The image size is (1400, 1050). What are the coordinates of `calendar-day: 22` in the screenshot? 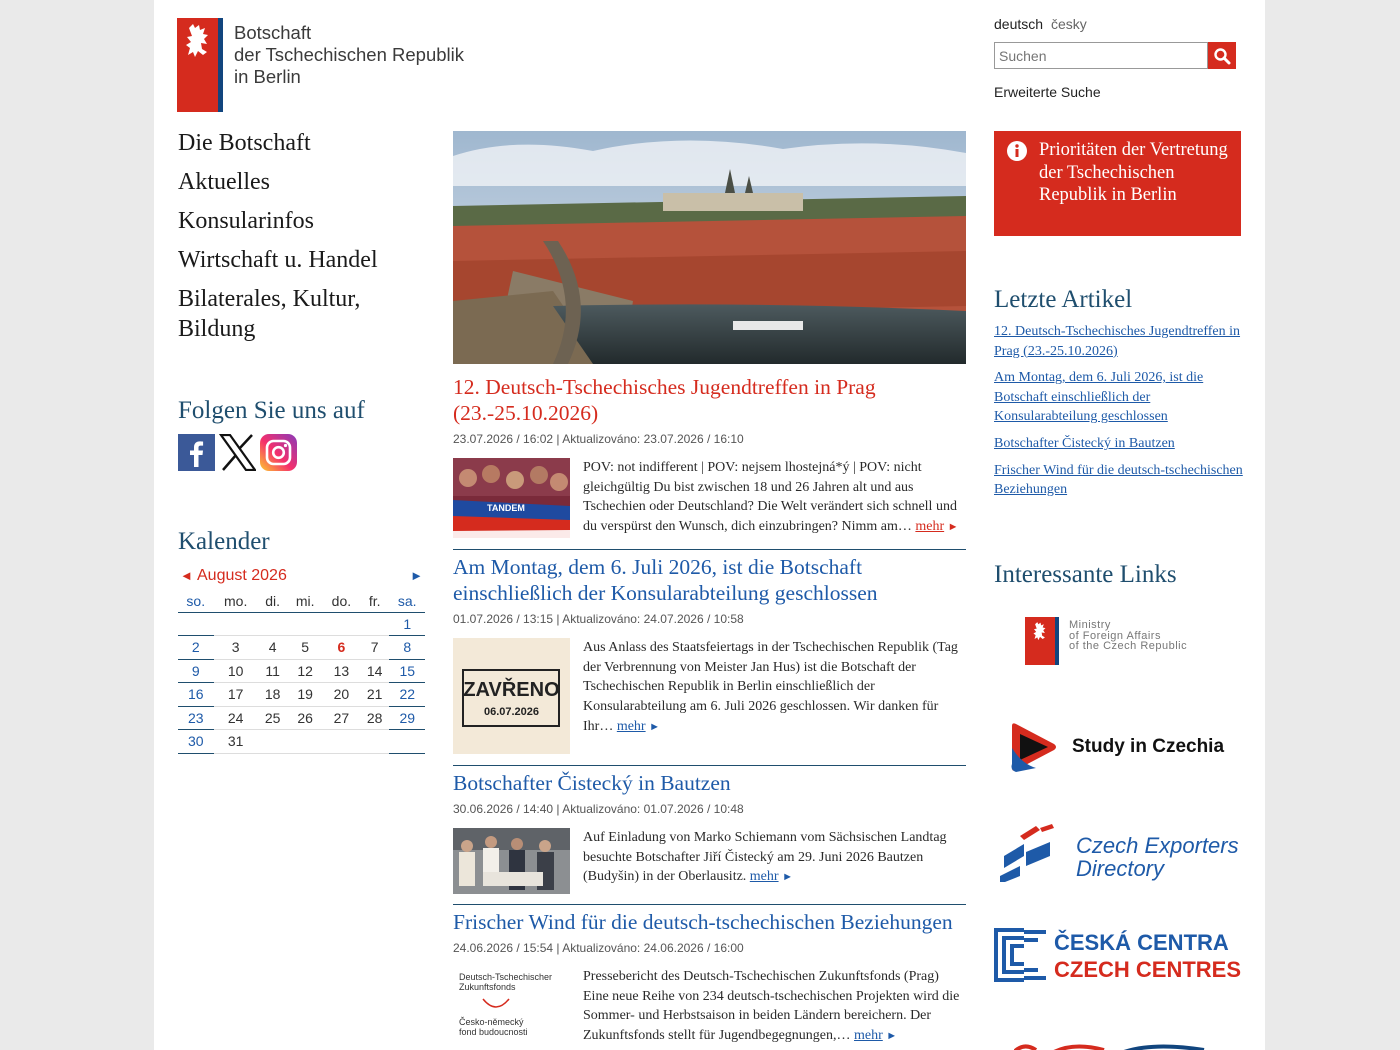 It's located at (407, 694).